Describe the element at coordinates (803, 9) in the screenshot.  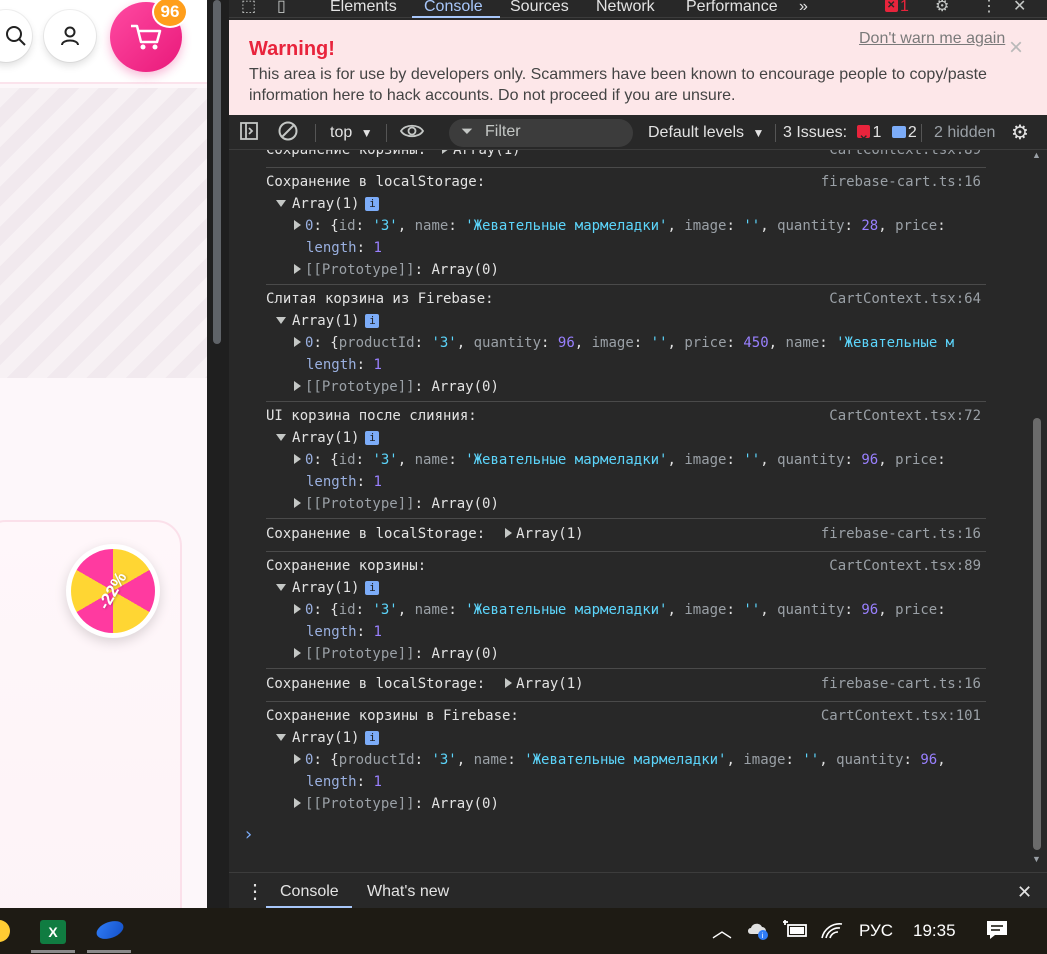
I see `more-tabs-icon: »` at that location.